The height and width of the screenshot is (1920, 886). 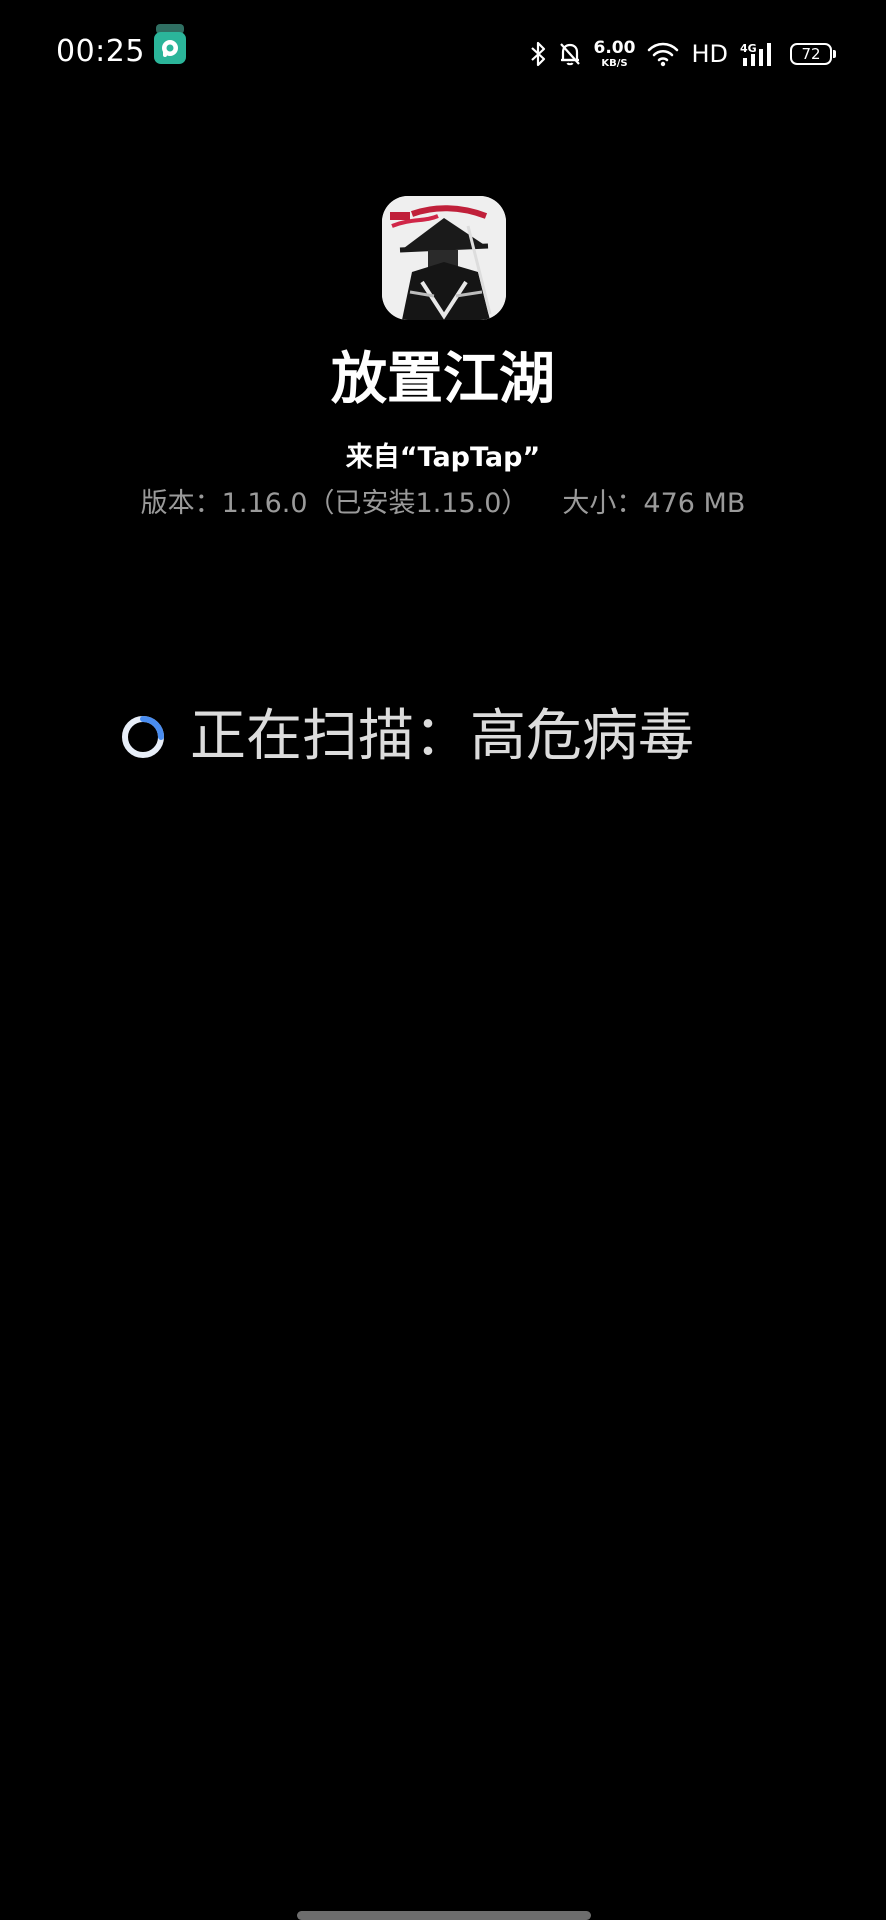 I want to click on wifi-icon, so click(x=663, y=54).